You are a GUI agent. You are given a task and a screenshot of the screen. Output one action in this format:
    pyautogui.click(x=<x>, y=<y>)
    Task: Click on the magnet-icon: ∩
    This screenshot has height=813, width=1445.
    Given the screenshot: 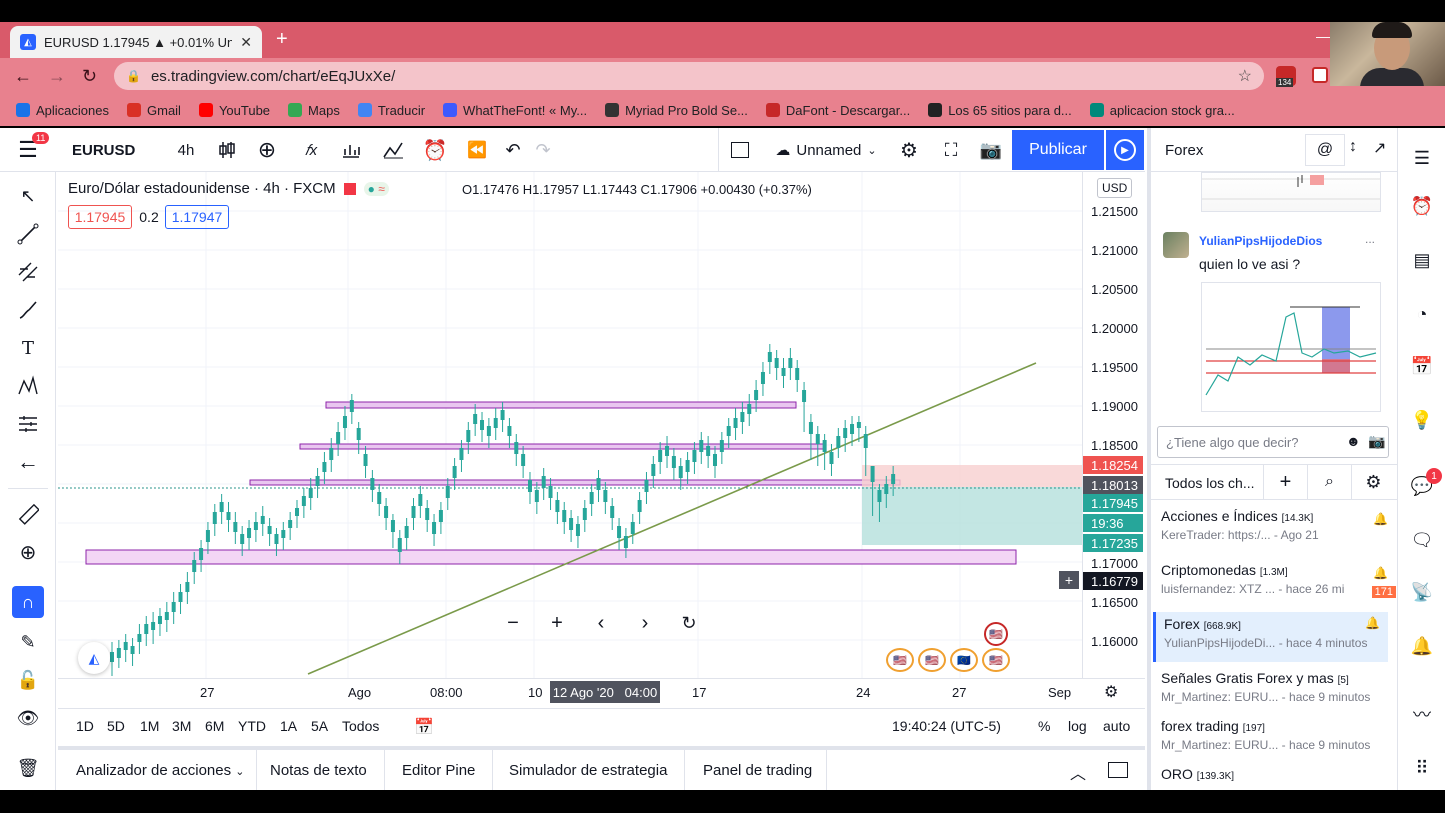 What is the action you would take?
    pyautogui.click(x=28, y=602)
    